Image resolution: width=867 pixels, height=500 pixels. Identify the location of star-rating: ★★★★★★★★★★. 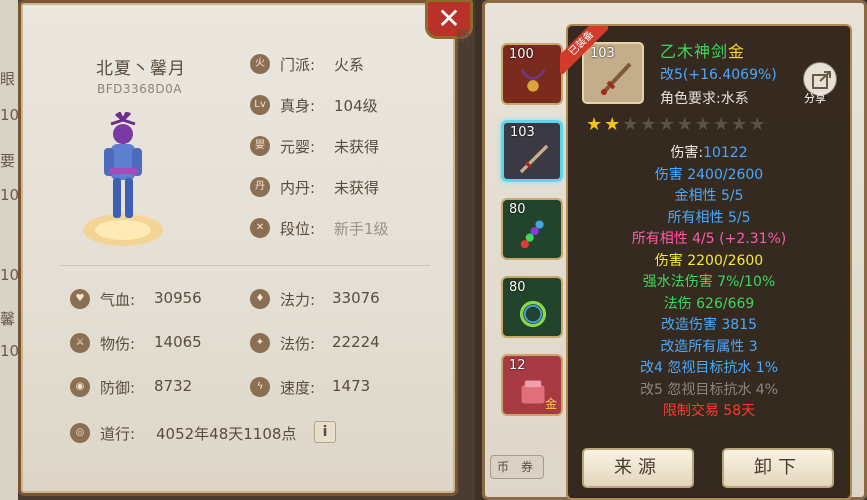
(716, 124).